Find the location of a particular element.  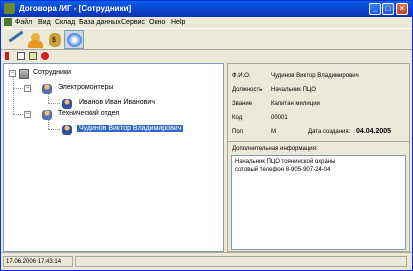

notes-line: Начальник ПЦО тоянинской охраны is located at coordinates (285, 162).